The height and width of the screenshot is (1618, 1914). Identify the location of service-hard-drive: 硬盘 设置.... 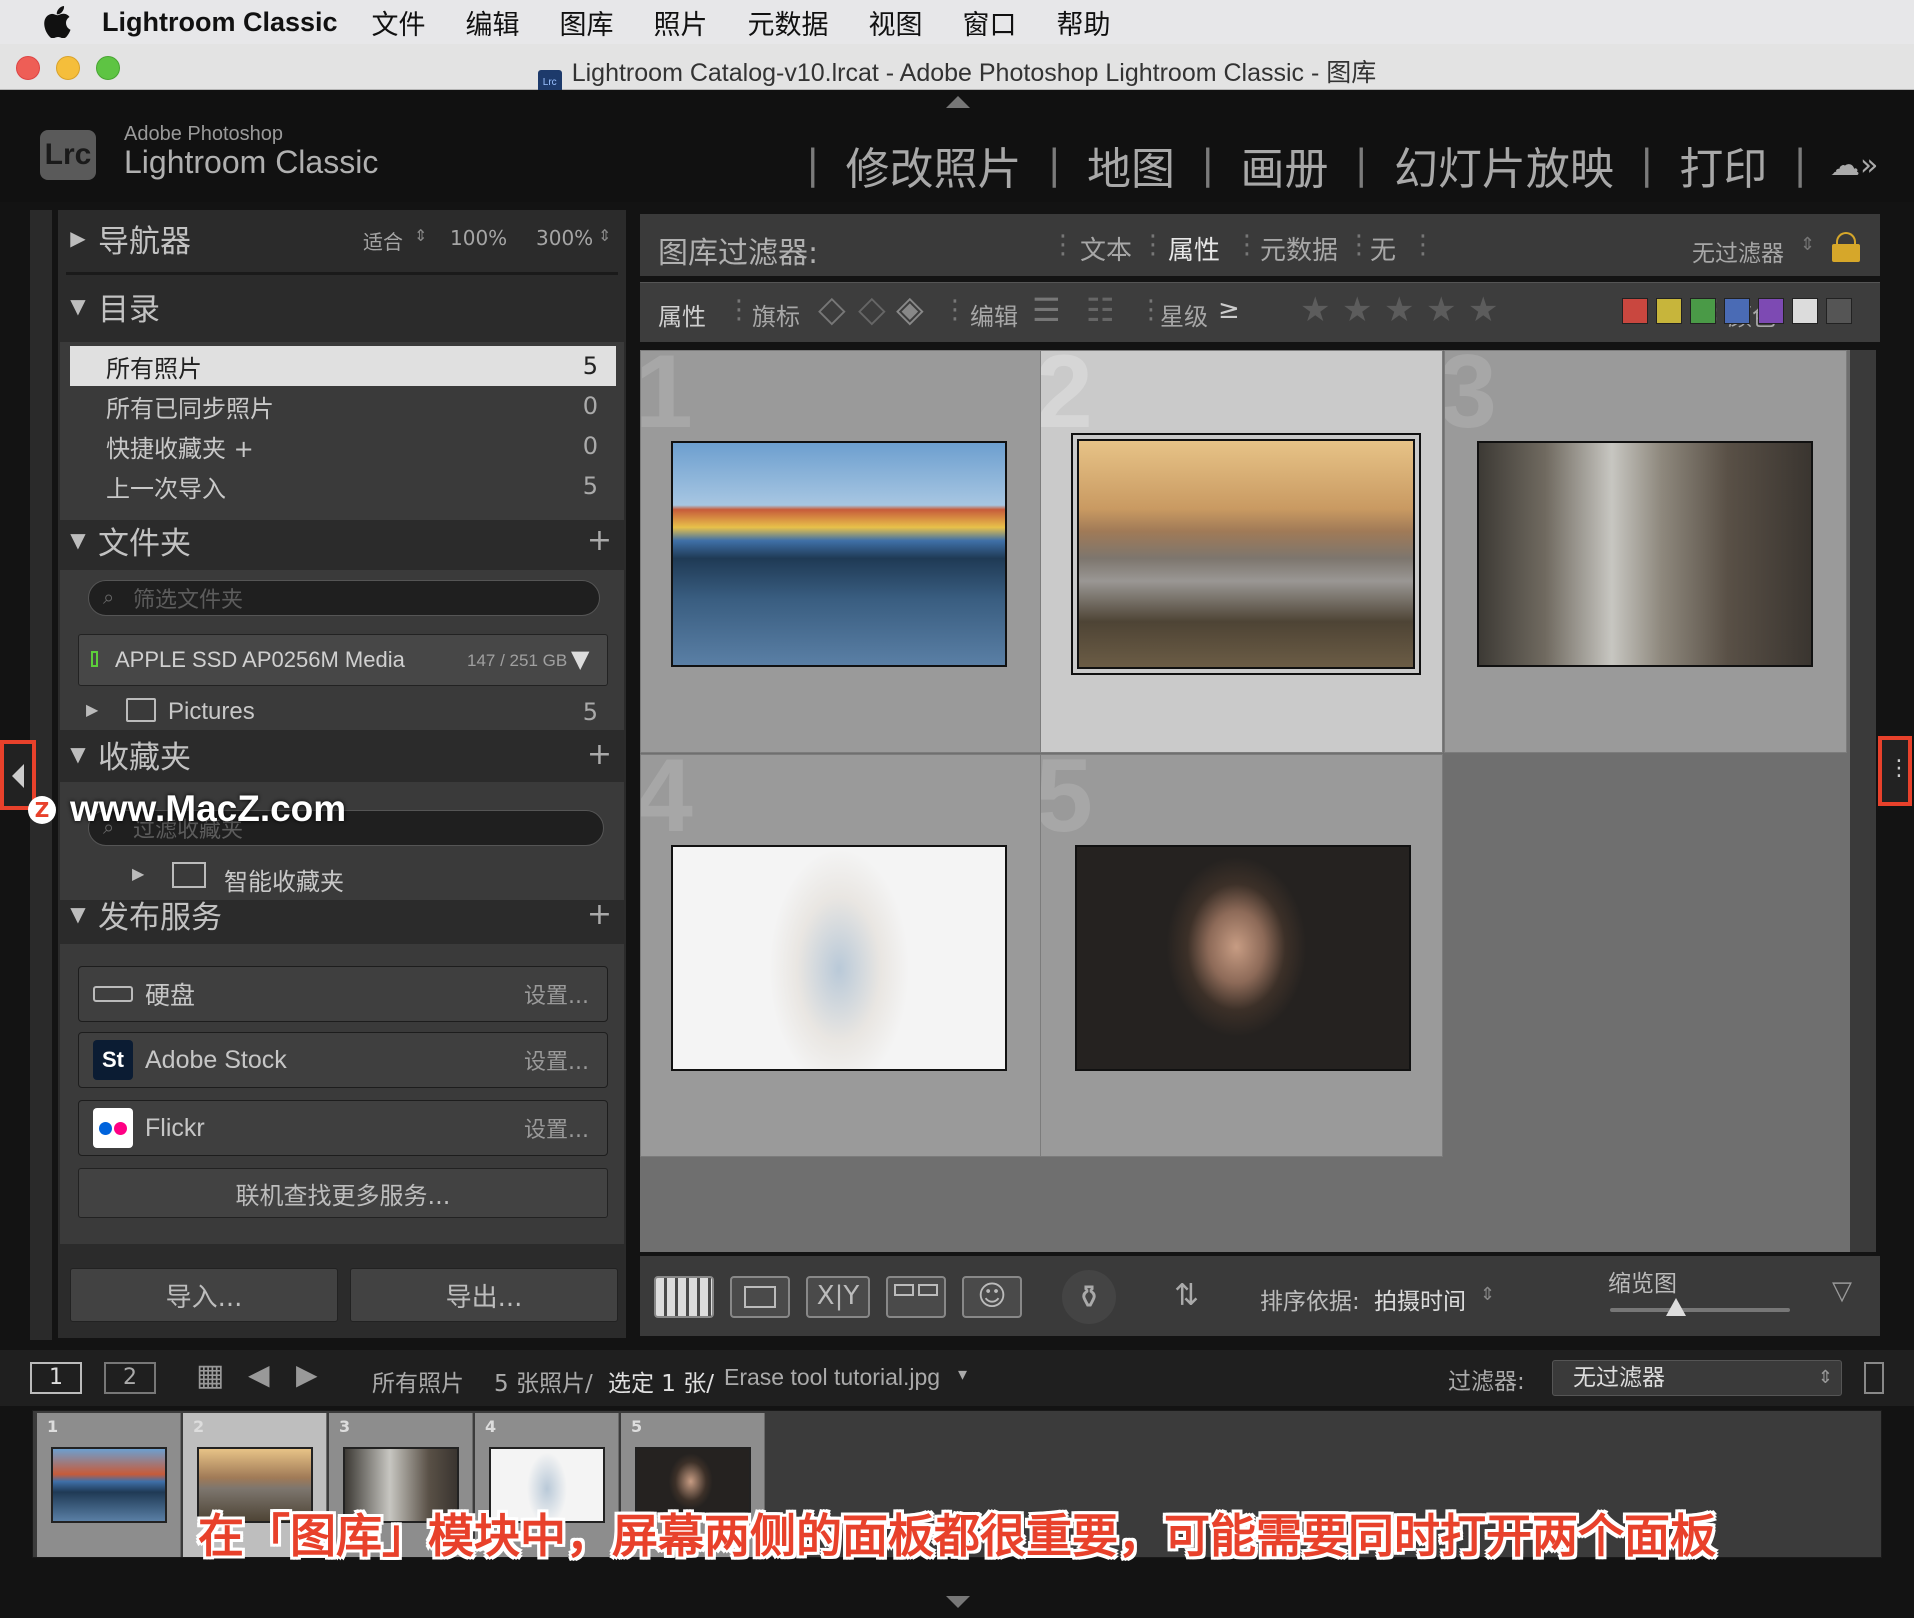
(343, 994).